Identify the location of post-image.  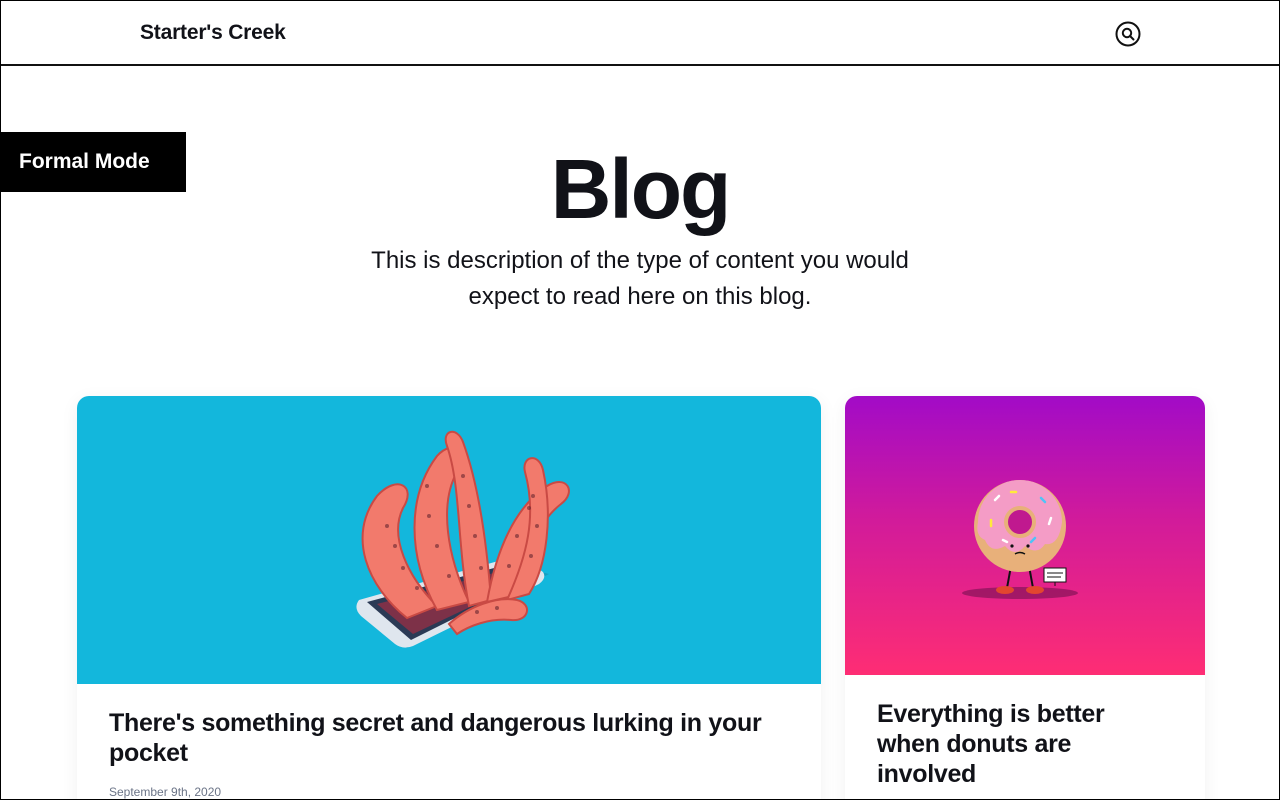
(1025, 535).